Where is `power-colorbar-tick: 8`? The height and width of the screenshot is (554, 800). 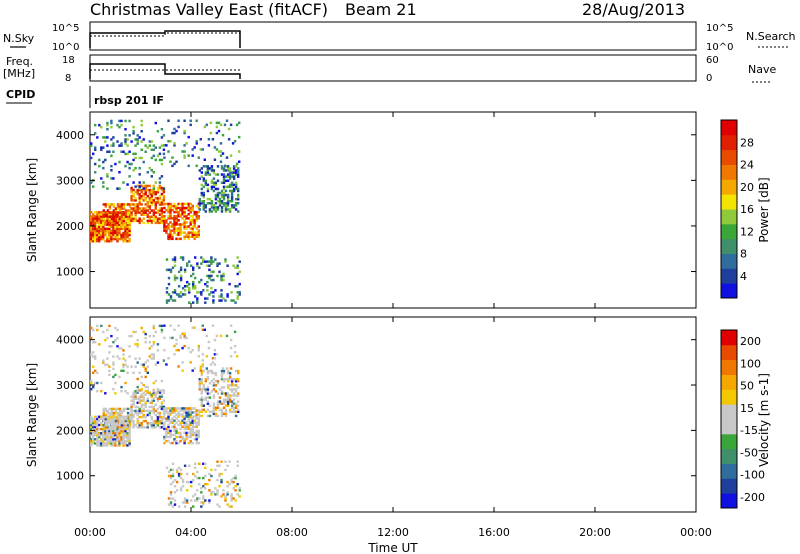 power-colorbar-tick: 8 is located at coordinates (743, 254).